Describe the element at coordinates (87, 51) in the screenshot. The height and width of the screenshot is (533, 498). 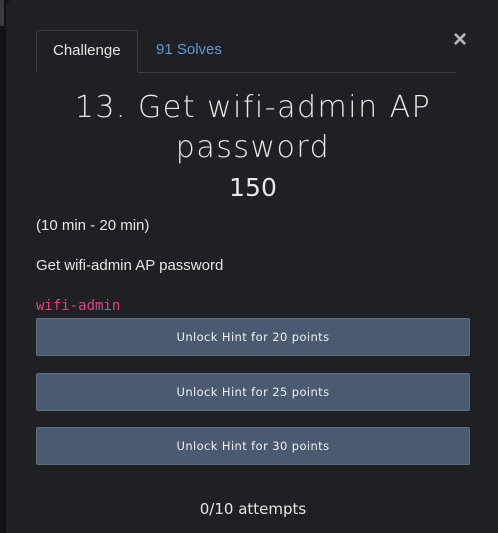
I see `tab-challenge: Challenge` at that location.